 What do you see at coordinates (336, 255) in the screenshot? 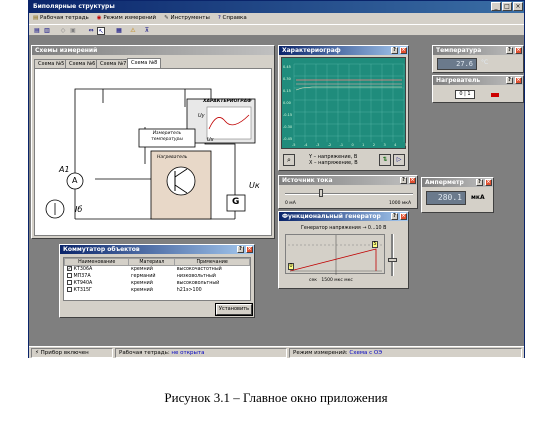
I see `waveform-svg` at bounding box center [336, 255].